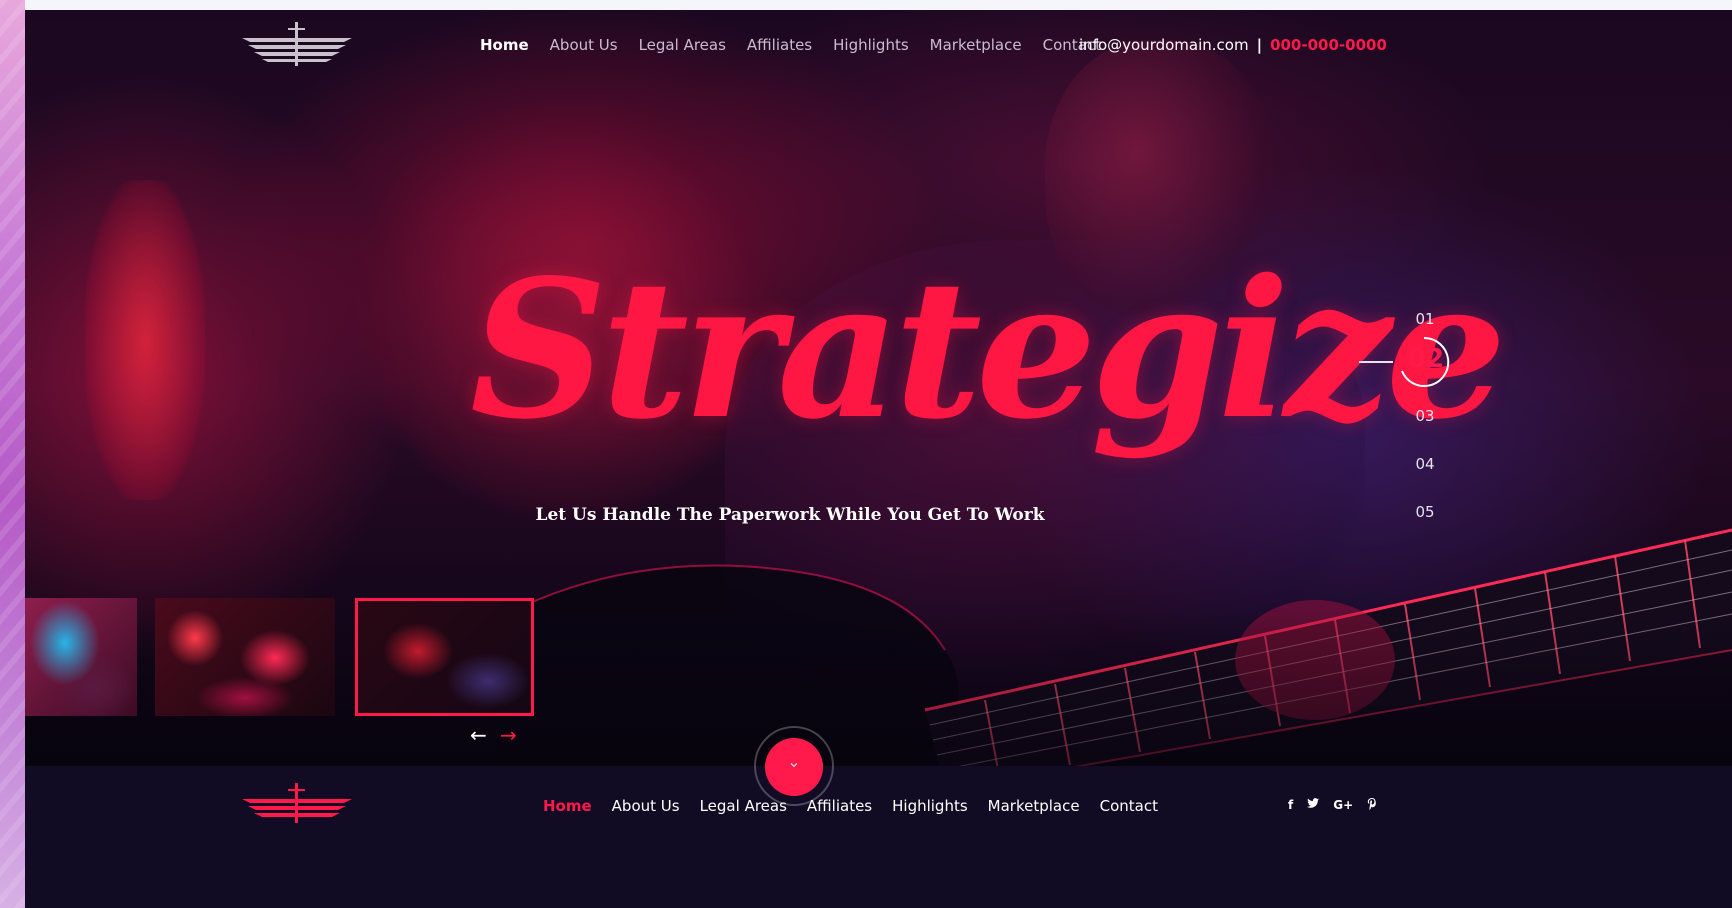 The width and height of the screenshot is (1732, 908). Describe the element at coordinates (1034, 806) in the screenshot. I see `footer-nav-marketplace: Marketplace` at that location.